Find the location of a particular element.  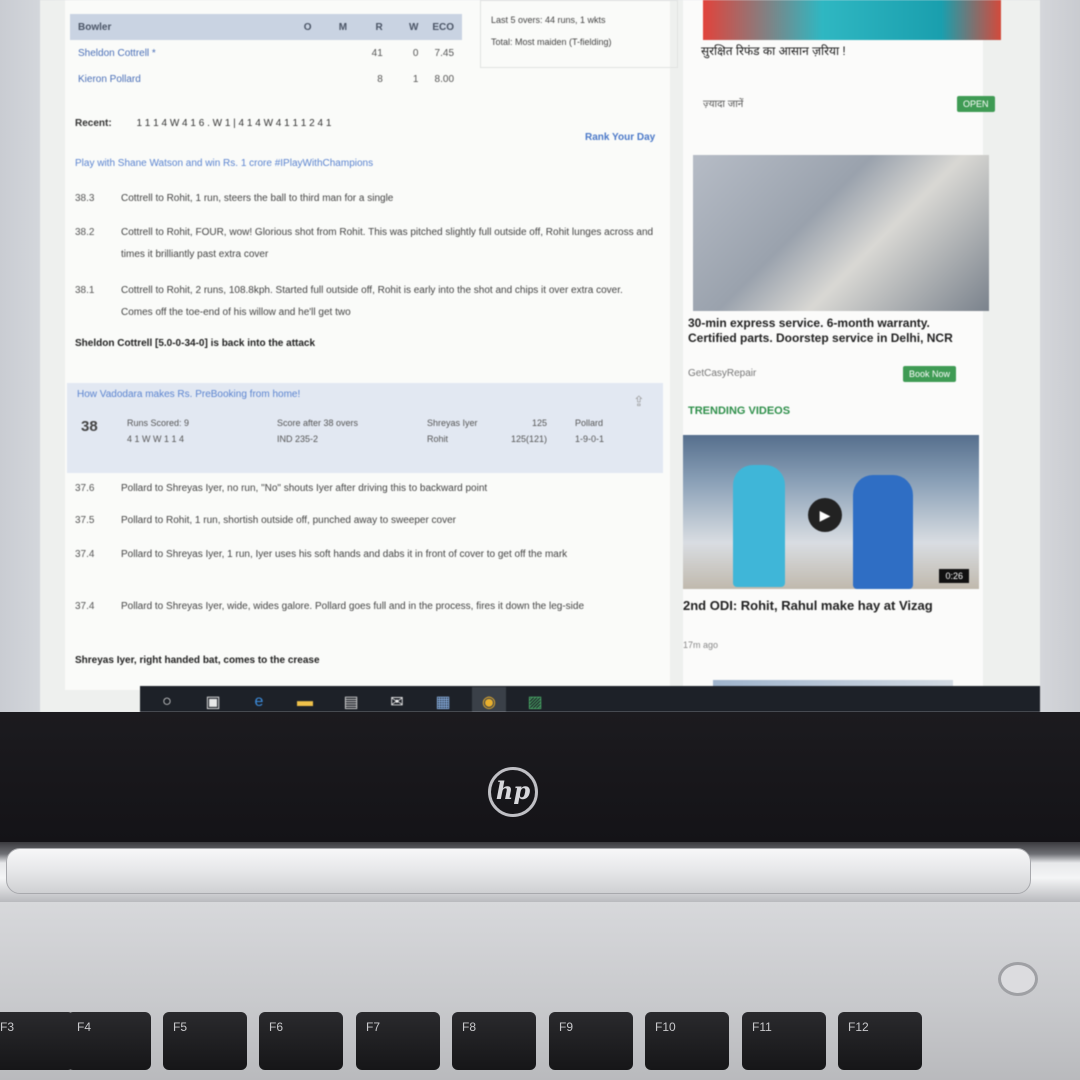

key-f6: F6 is located at coordinates (301, 1041).